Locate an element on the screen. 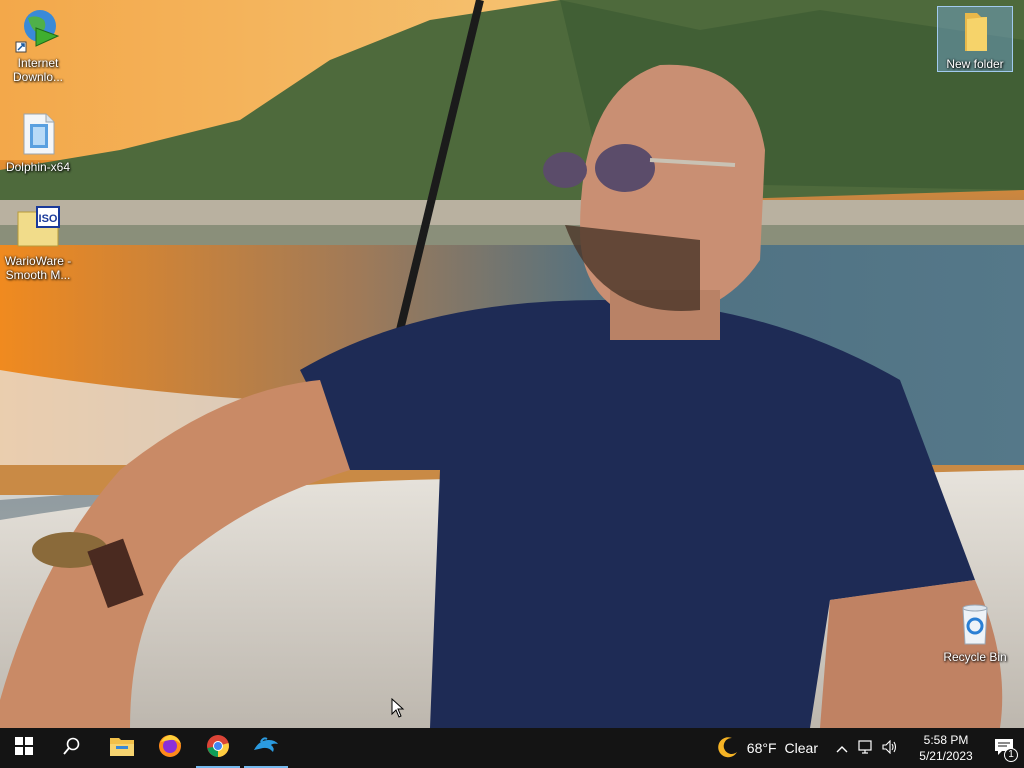 The height and width of the screenshot is (768, 1024). taskbar: 68°F Clear 5:58 PM 5/21/2023 1 is located at coordinates (512, 748).